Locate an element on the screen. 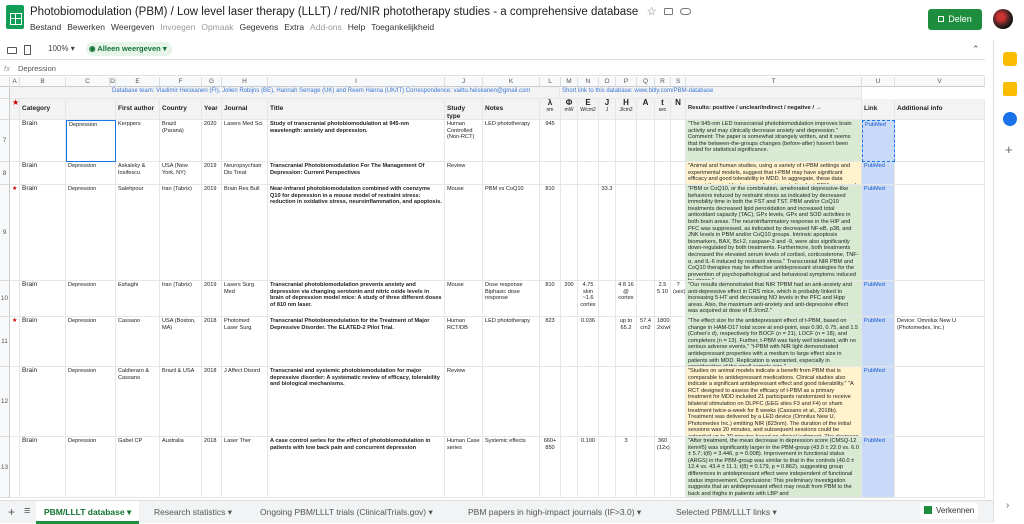 The width and height of the screenshot is (1024, 524). cell-notes: LED phototherapy is located at coordinates (511, 342).